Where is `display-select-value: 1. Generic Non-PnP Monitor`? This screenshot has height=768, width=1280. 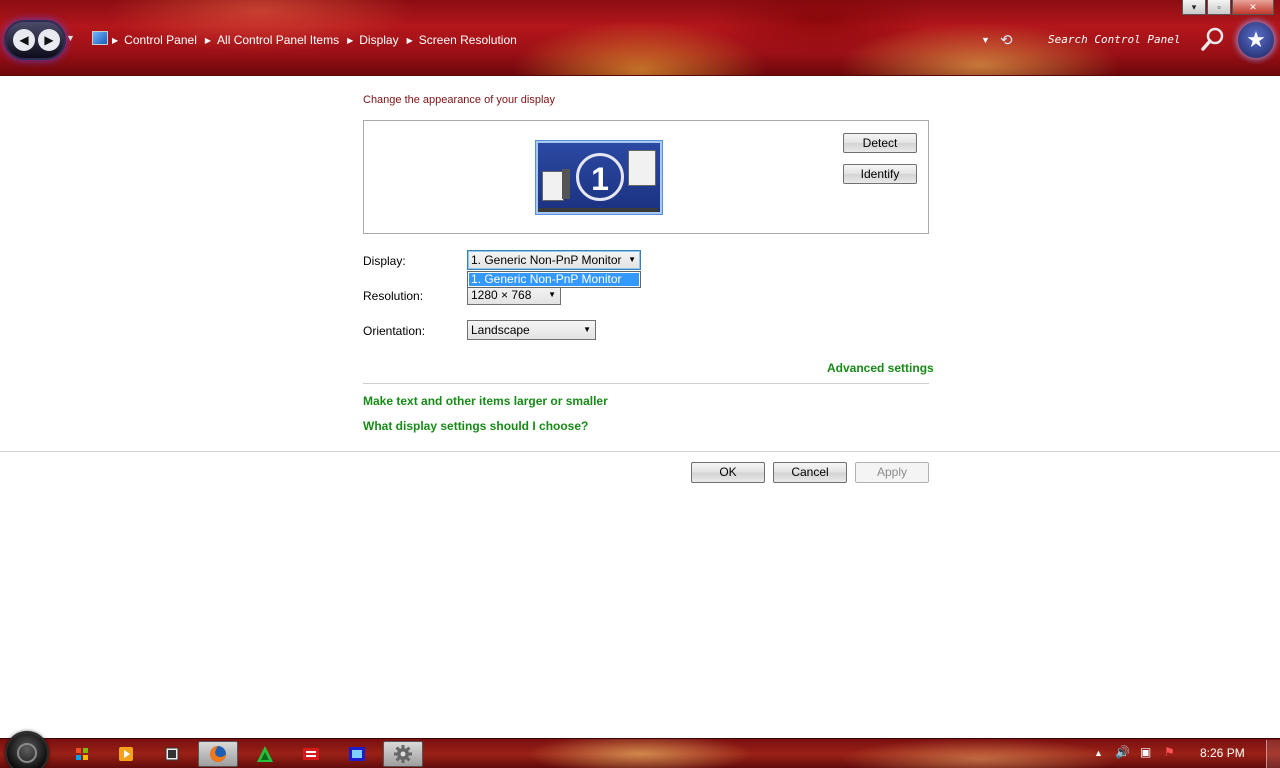
display-select-value: 1. Generic Non-PnP Monitor is located at coordinates (546, 260).